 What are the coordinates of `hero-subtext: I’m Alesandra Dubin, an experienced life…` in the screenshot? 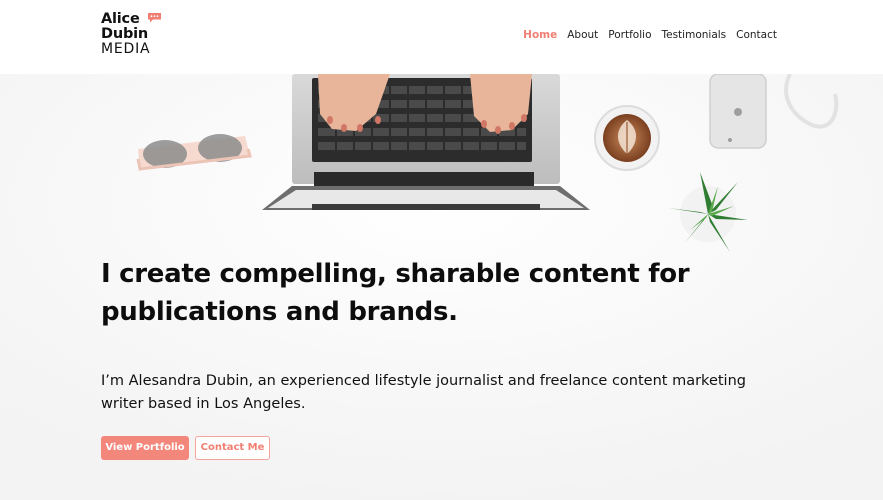 It's located at (423, 392).